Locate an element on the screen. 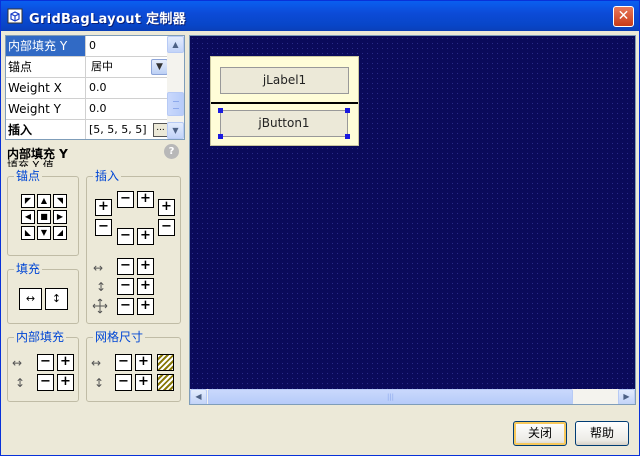  inset-bottom-plus-button: + is located at coordinates (145, 236).